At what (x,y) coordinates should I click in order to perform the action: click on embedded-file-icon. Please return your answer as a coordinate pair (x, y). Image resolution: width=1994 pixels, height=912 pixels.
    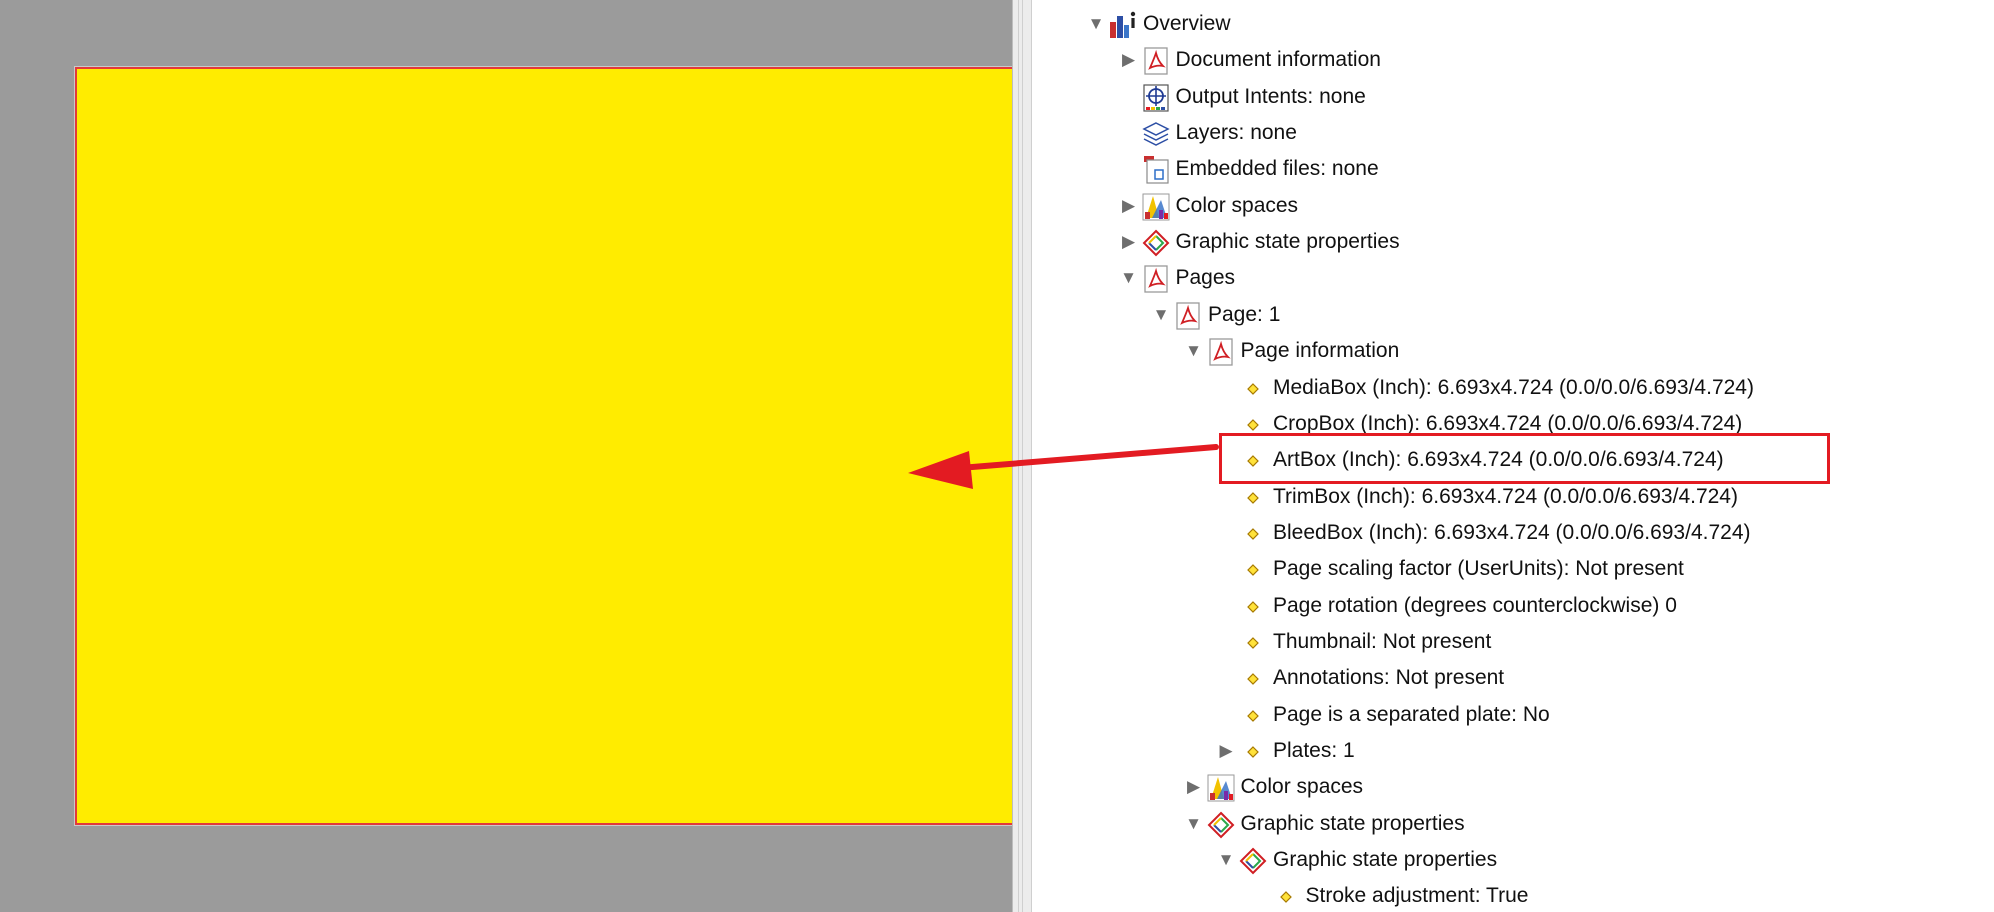
    Looking at the image, I should click on (1156, 170).